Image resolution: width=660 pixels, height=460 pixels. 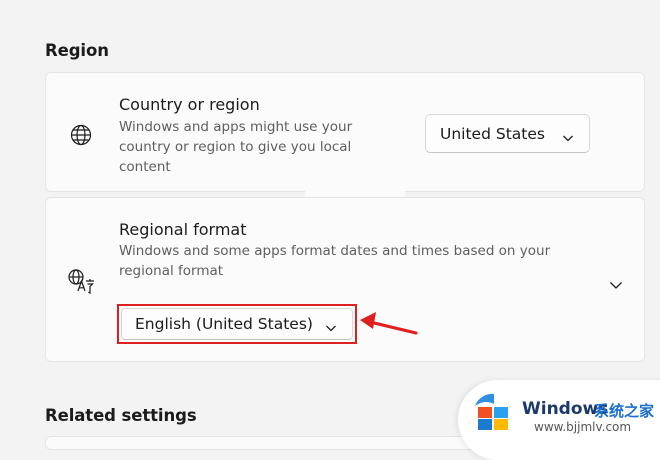 What do you see at coordinates (389, 323) in the screenshot?
I see `annotation-arrow` at bounding box center [389, 323].